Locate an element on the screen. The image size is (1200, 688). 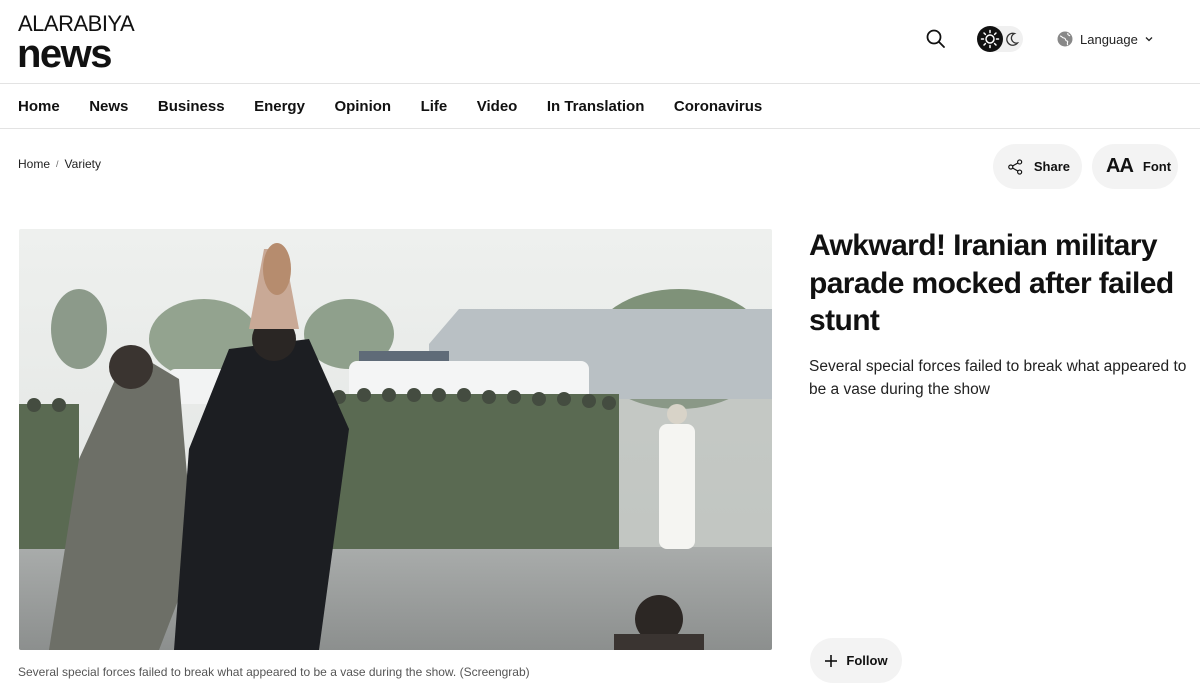
breadcrumb-home: Home is located at coordinates (34, 164).